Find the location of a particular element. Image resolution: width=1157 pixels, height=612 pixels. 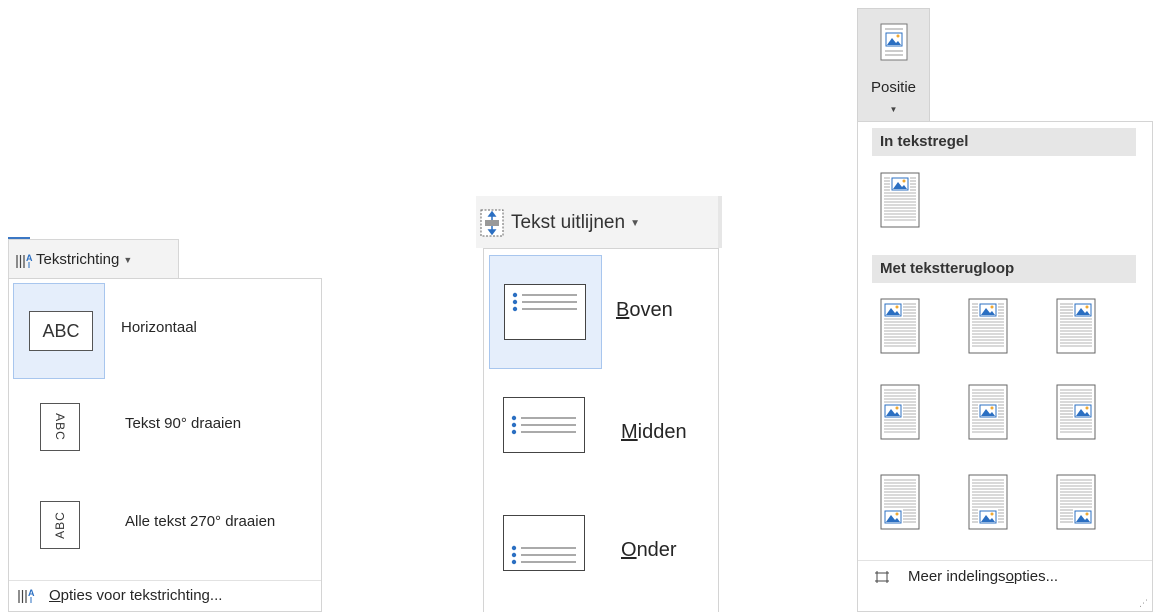

position-picture-icon is located at coordinates (894, 42).